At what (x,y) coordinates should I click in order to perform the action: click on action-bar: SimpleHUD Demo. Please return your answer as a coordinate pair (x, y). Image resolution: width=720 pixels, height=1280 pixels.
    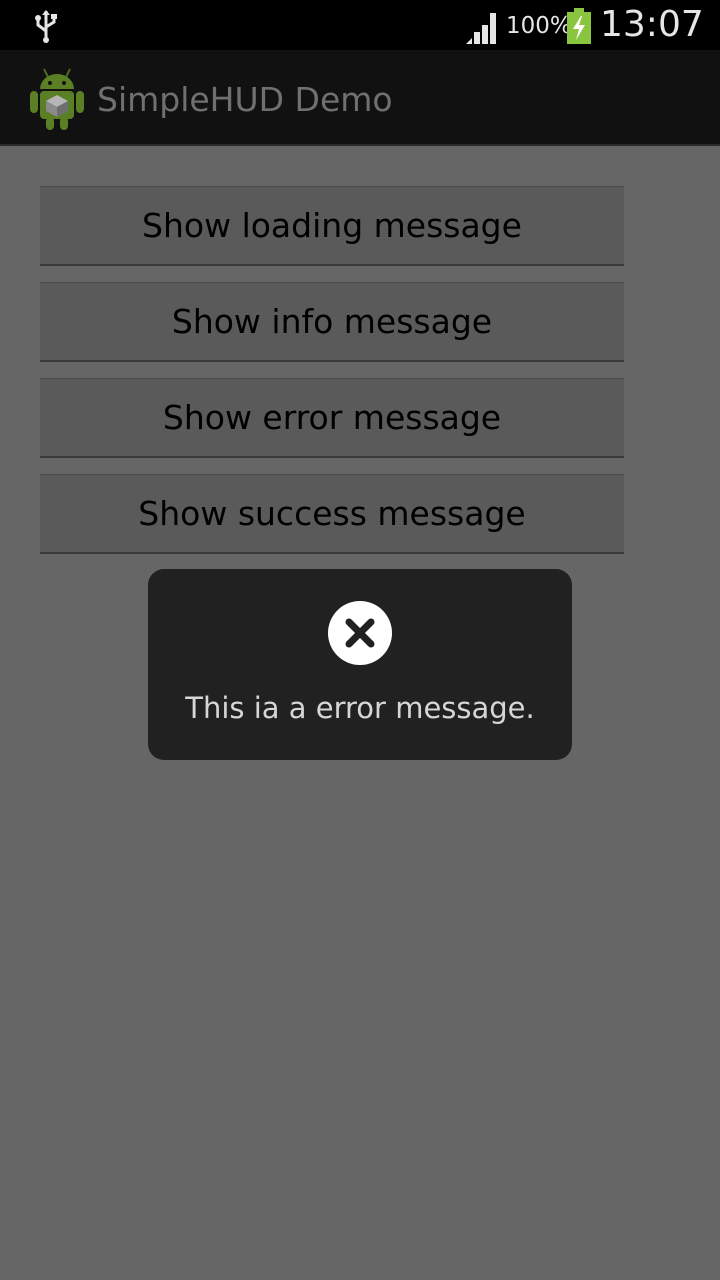
    Looking at the image, I should click on (360, 98).